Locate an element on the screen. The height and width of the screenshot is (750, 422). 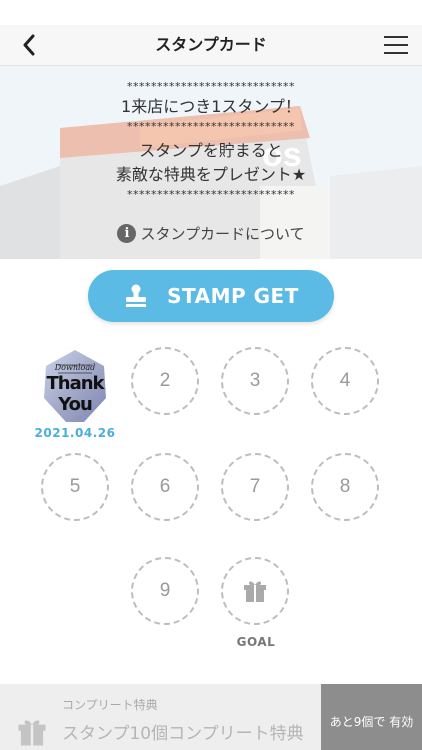
remaining-badge: あと9個で 有効 is located at coordinates (371, 717).